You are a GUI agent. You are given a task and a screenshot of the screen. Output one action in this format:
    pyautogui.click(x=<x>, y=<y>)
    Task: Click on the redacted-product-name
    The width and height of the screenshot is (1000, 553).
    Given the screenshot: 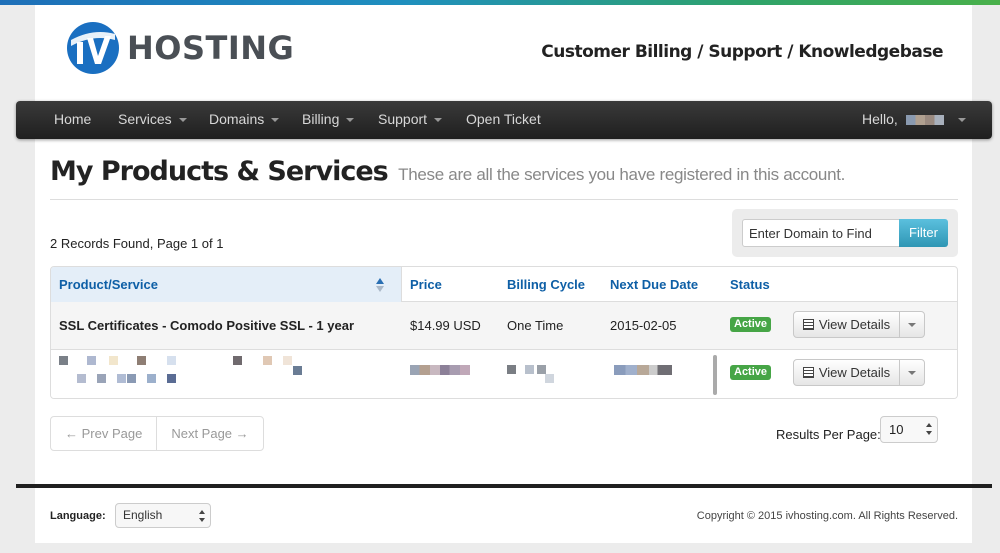 What is the action you would take?
    pyautogui.click(x=226, y=374)
    